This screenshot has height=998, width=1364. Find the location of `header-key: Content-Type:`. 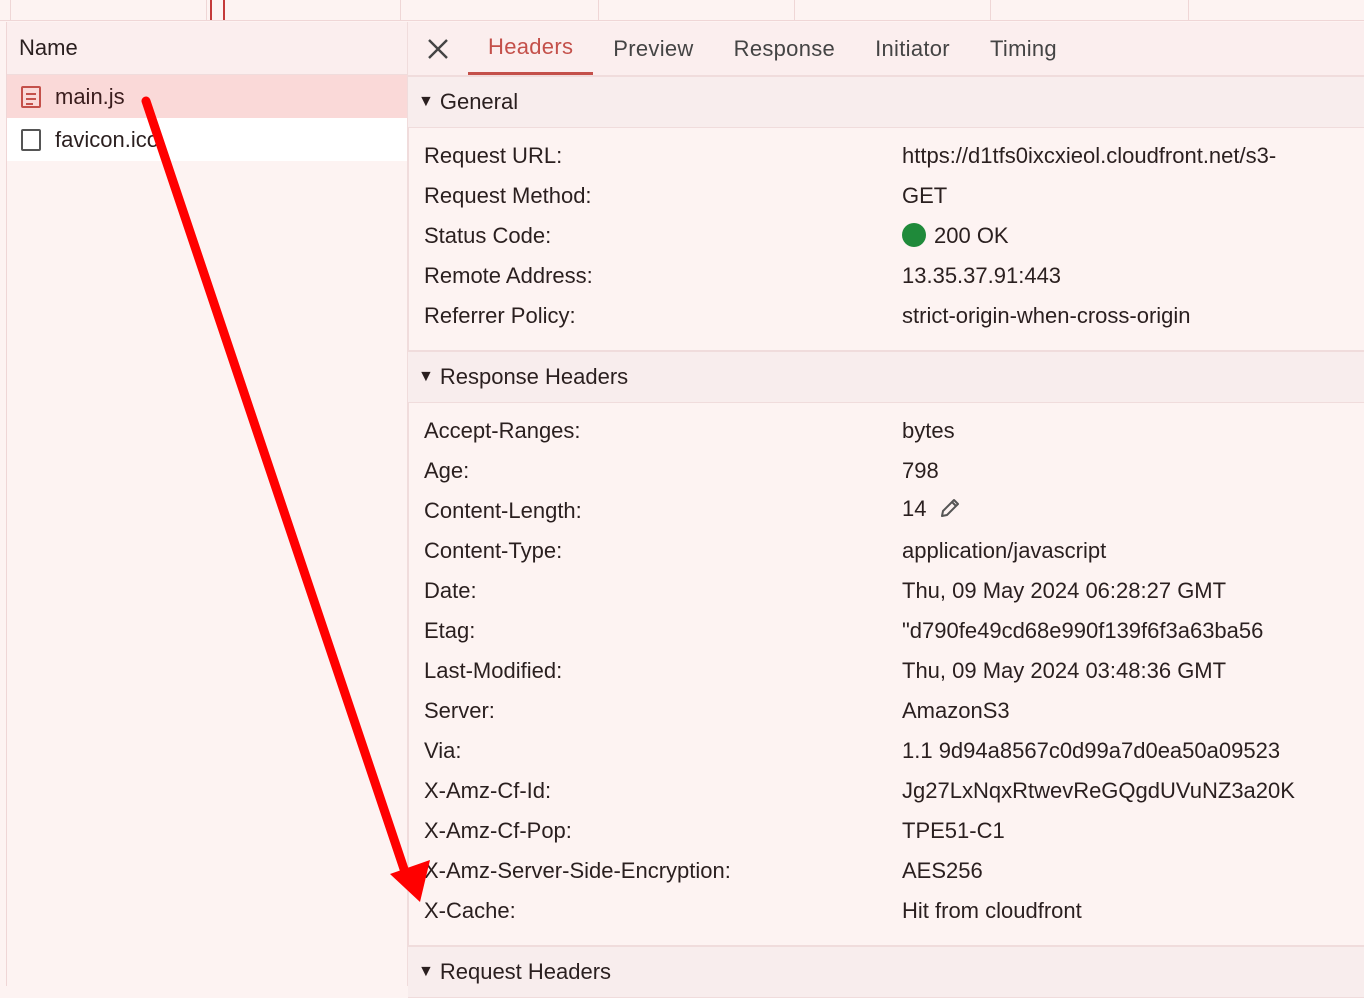

header-key: Content-Type: is located at coordinates (493, 550).